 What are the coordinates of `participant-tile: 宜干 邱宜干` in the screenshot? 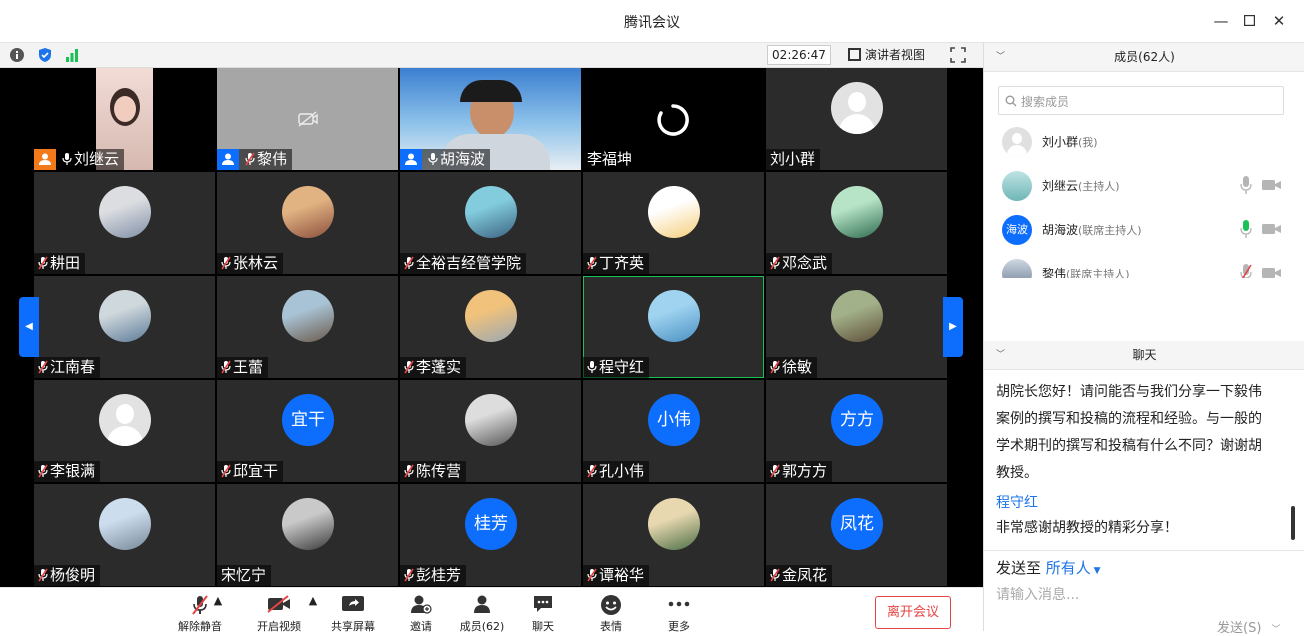 It's located at (307, 431).